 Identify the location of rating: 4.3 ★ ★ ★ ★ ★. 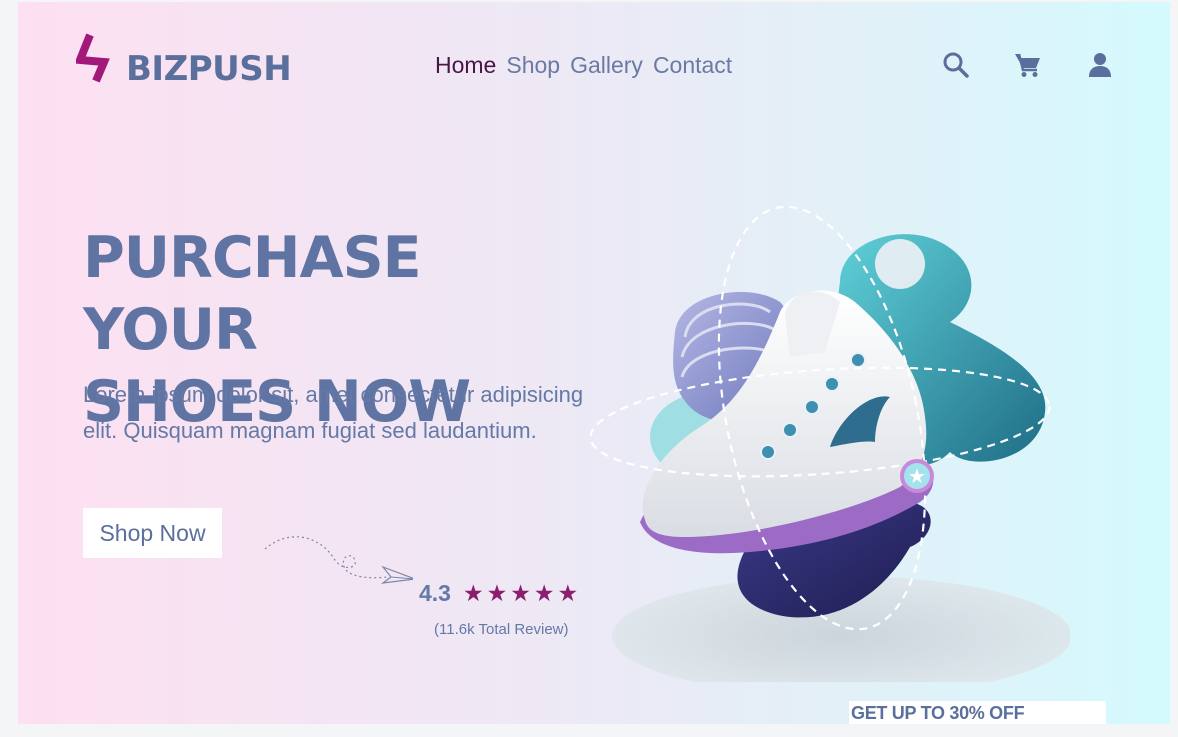
(498, 593).